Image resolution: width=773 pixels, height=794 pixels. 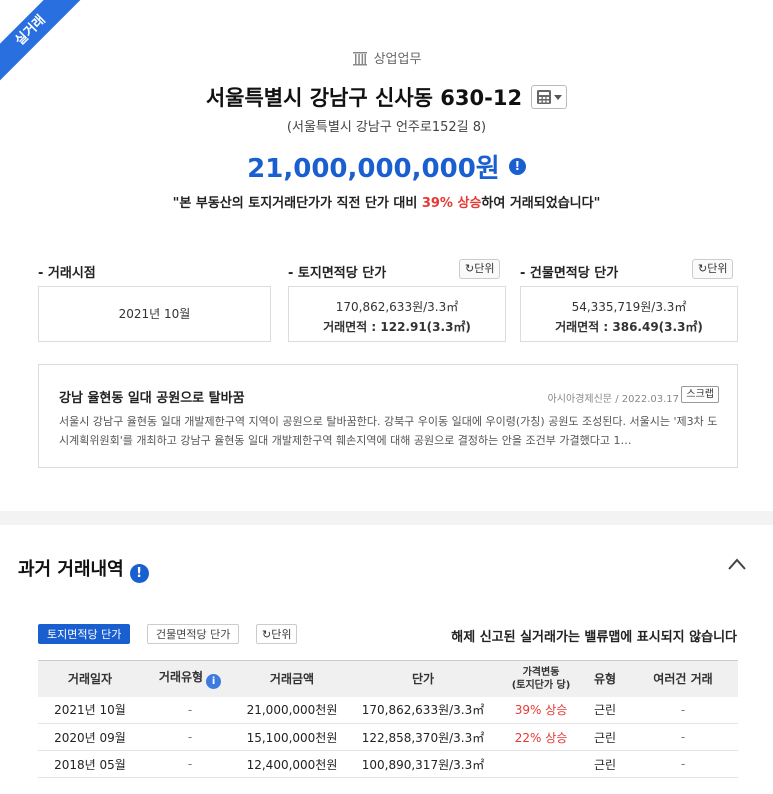 I want to click on ribbon-label: 실거래, so click(x=43, y=43).